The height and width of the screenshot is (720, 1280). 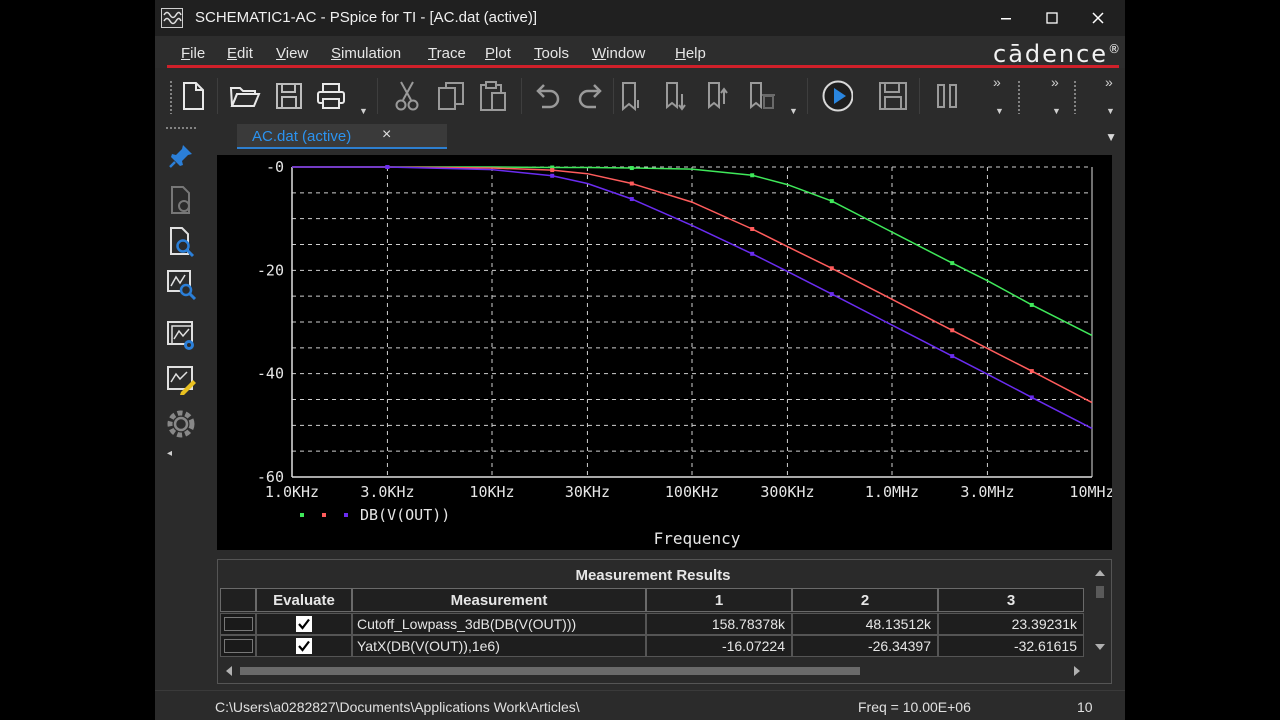 I want to click on menu-help: Help, so click(x=690, y=53).